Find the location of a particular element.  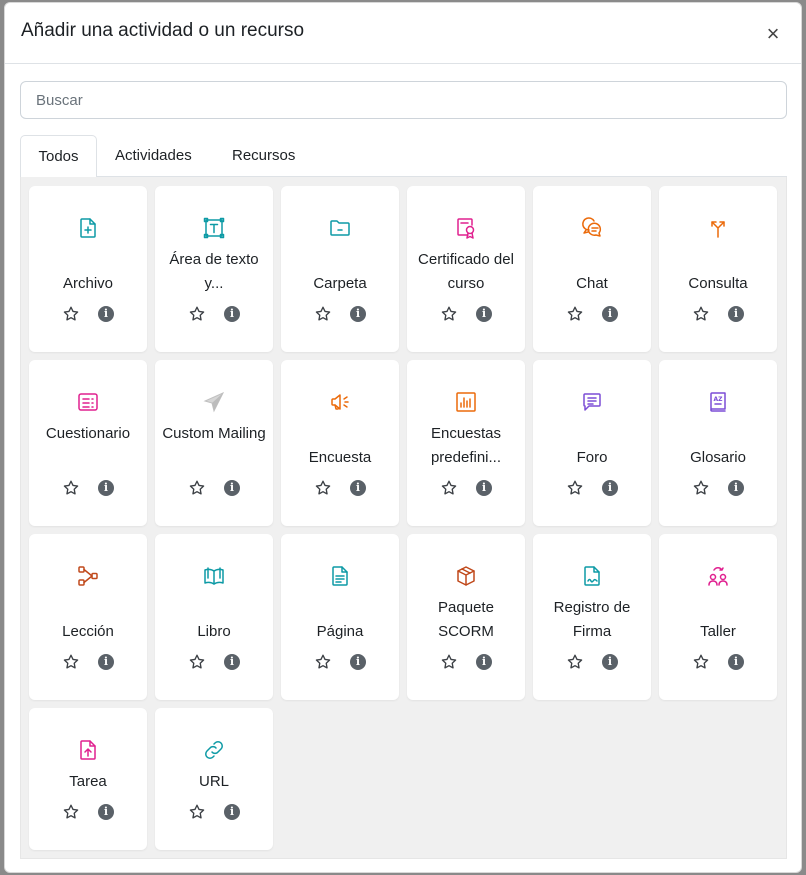

activity-card-url: URL i is located at coordinates (214, 779).